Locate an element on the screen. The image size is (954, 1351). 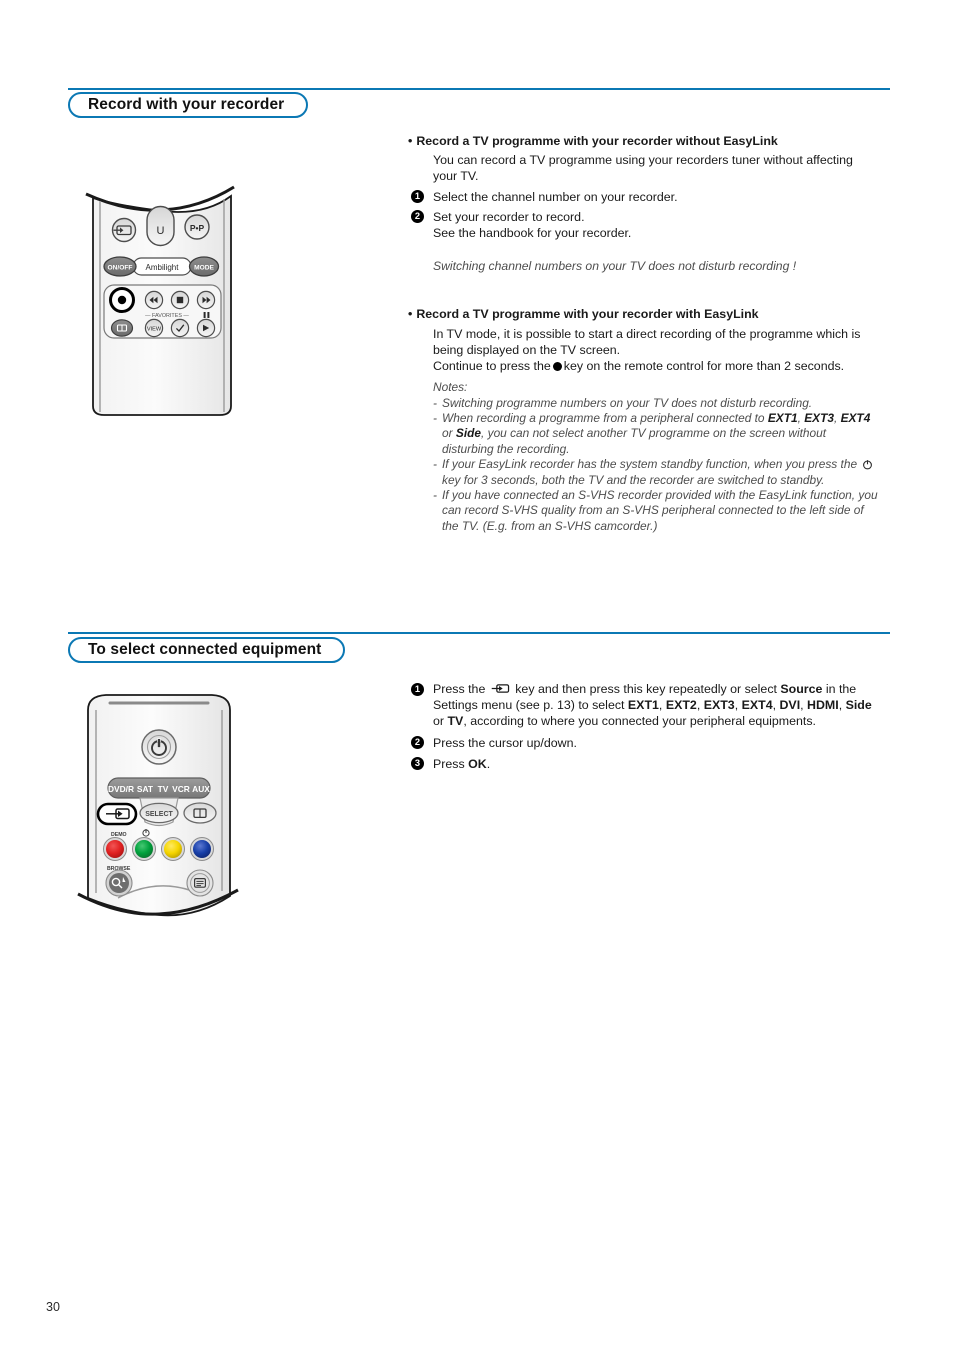
standby-icon is located at coordinates (867, 464).